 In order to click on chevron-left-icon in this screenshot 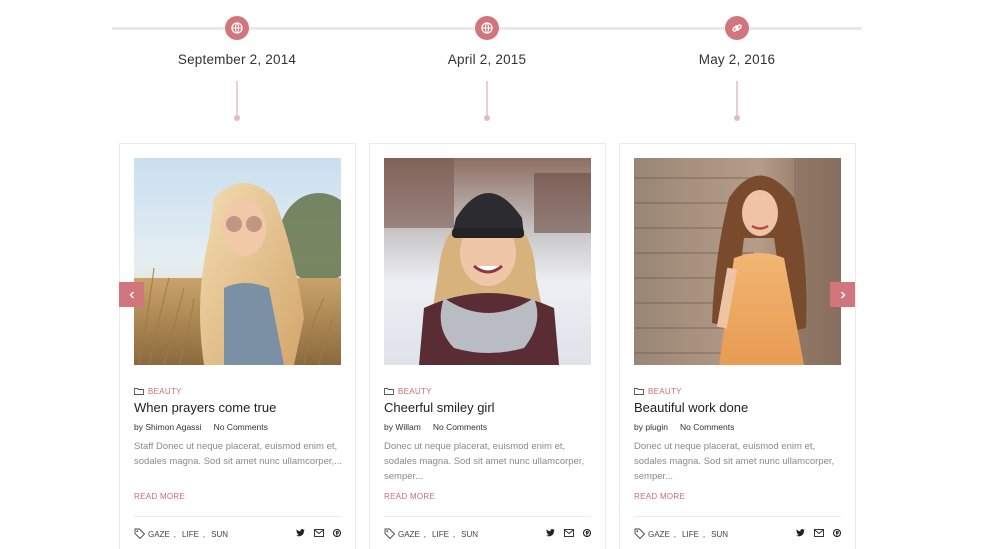, I will do `click(131, 294)`.